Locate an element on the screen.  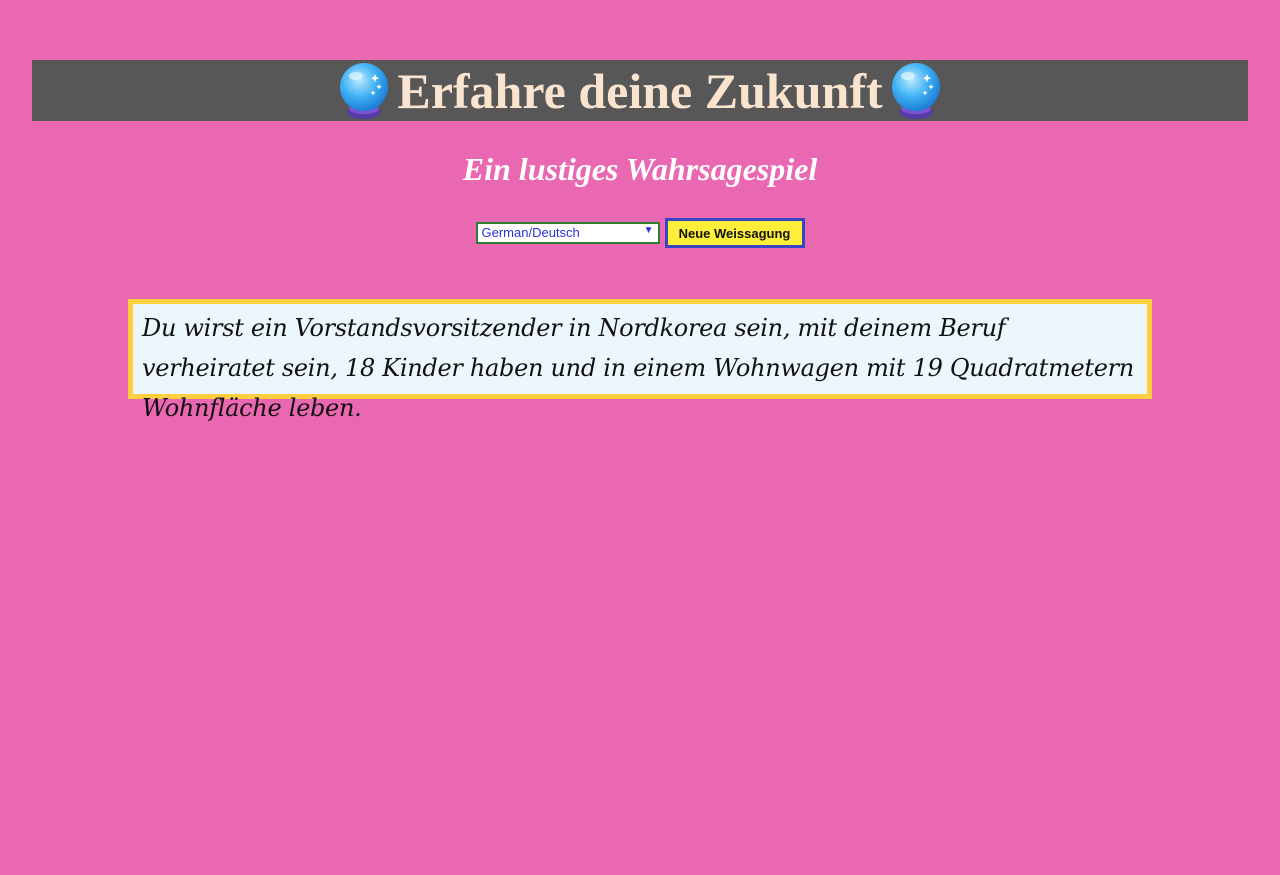
language-select: German/Deutsch ▼ is located at coordinates (567, 233).